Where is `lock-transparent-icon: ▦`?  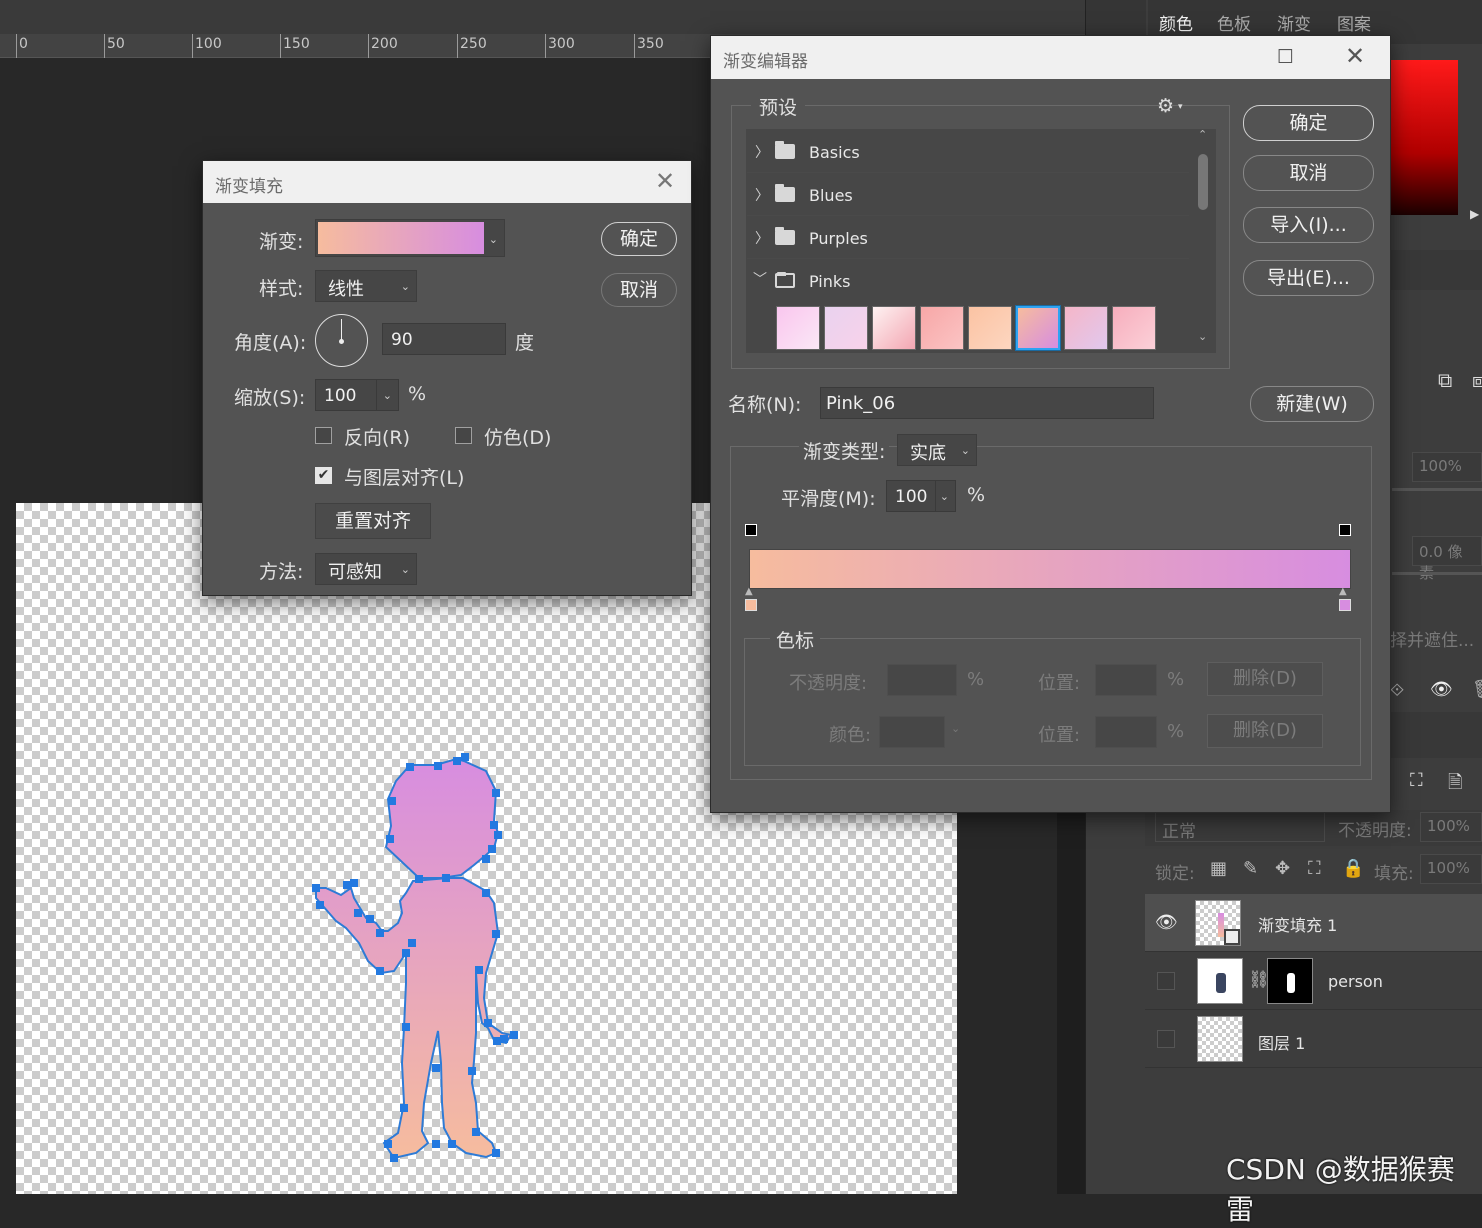 lock-transparent-icon: ▦ is located at coordinates (1218, 868).